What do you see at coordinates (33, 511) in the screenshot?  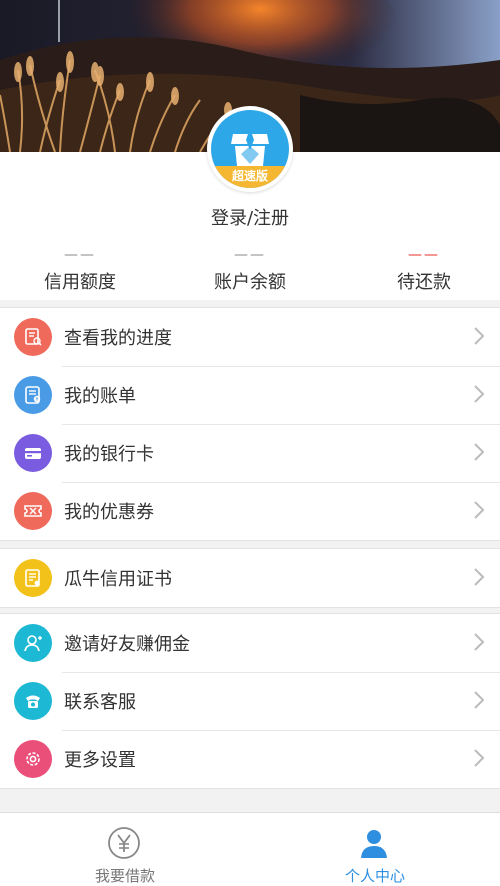 I see `coupon-icon` at bounding box center [33, 511].